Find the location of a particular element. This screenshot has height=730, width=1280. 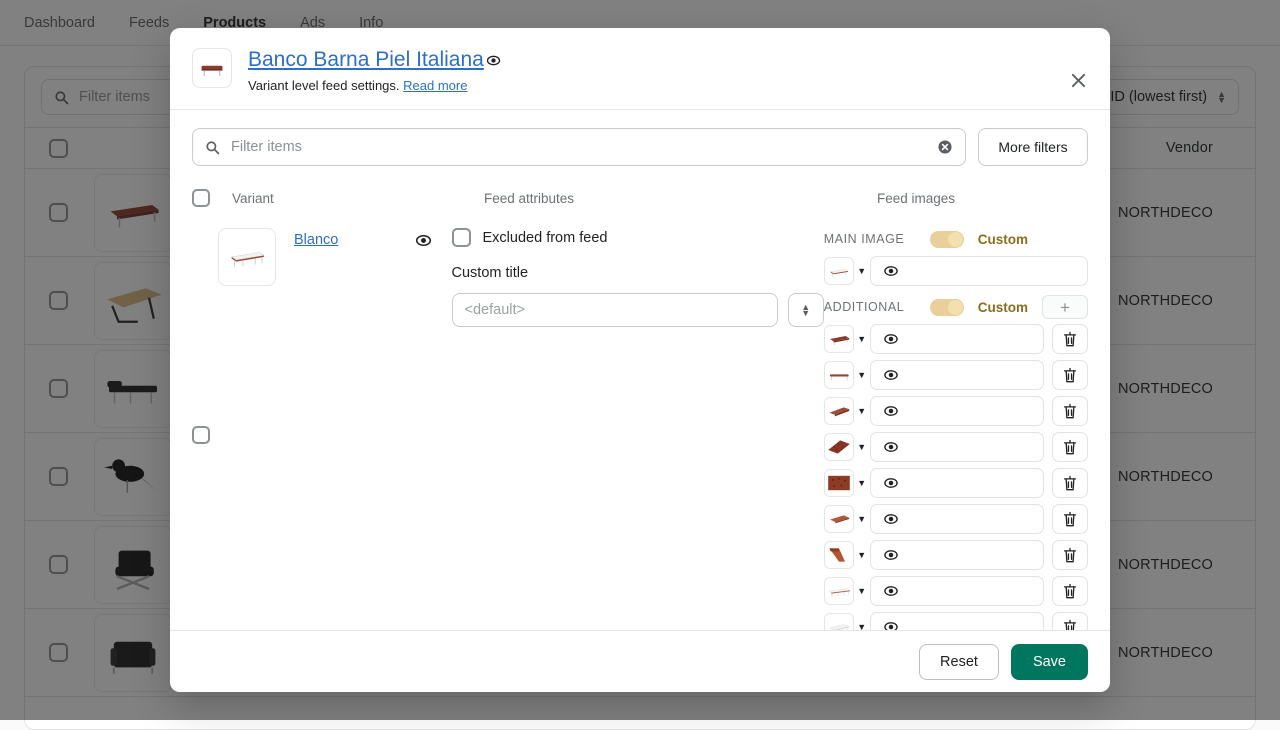

excluded-from-feed-label: Excluded from feed is located at coordinates (545, 238).